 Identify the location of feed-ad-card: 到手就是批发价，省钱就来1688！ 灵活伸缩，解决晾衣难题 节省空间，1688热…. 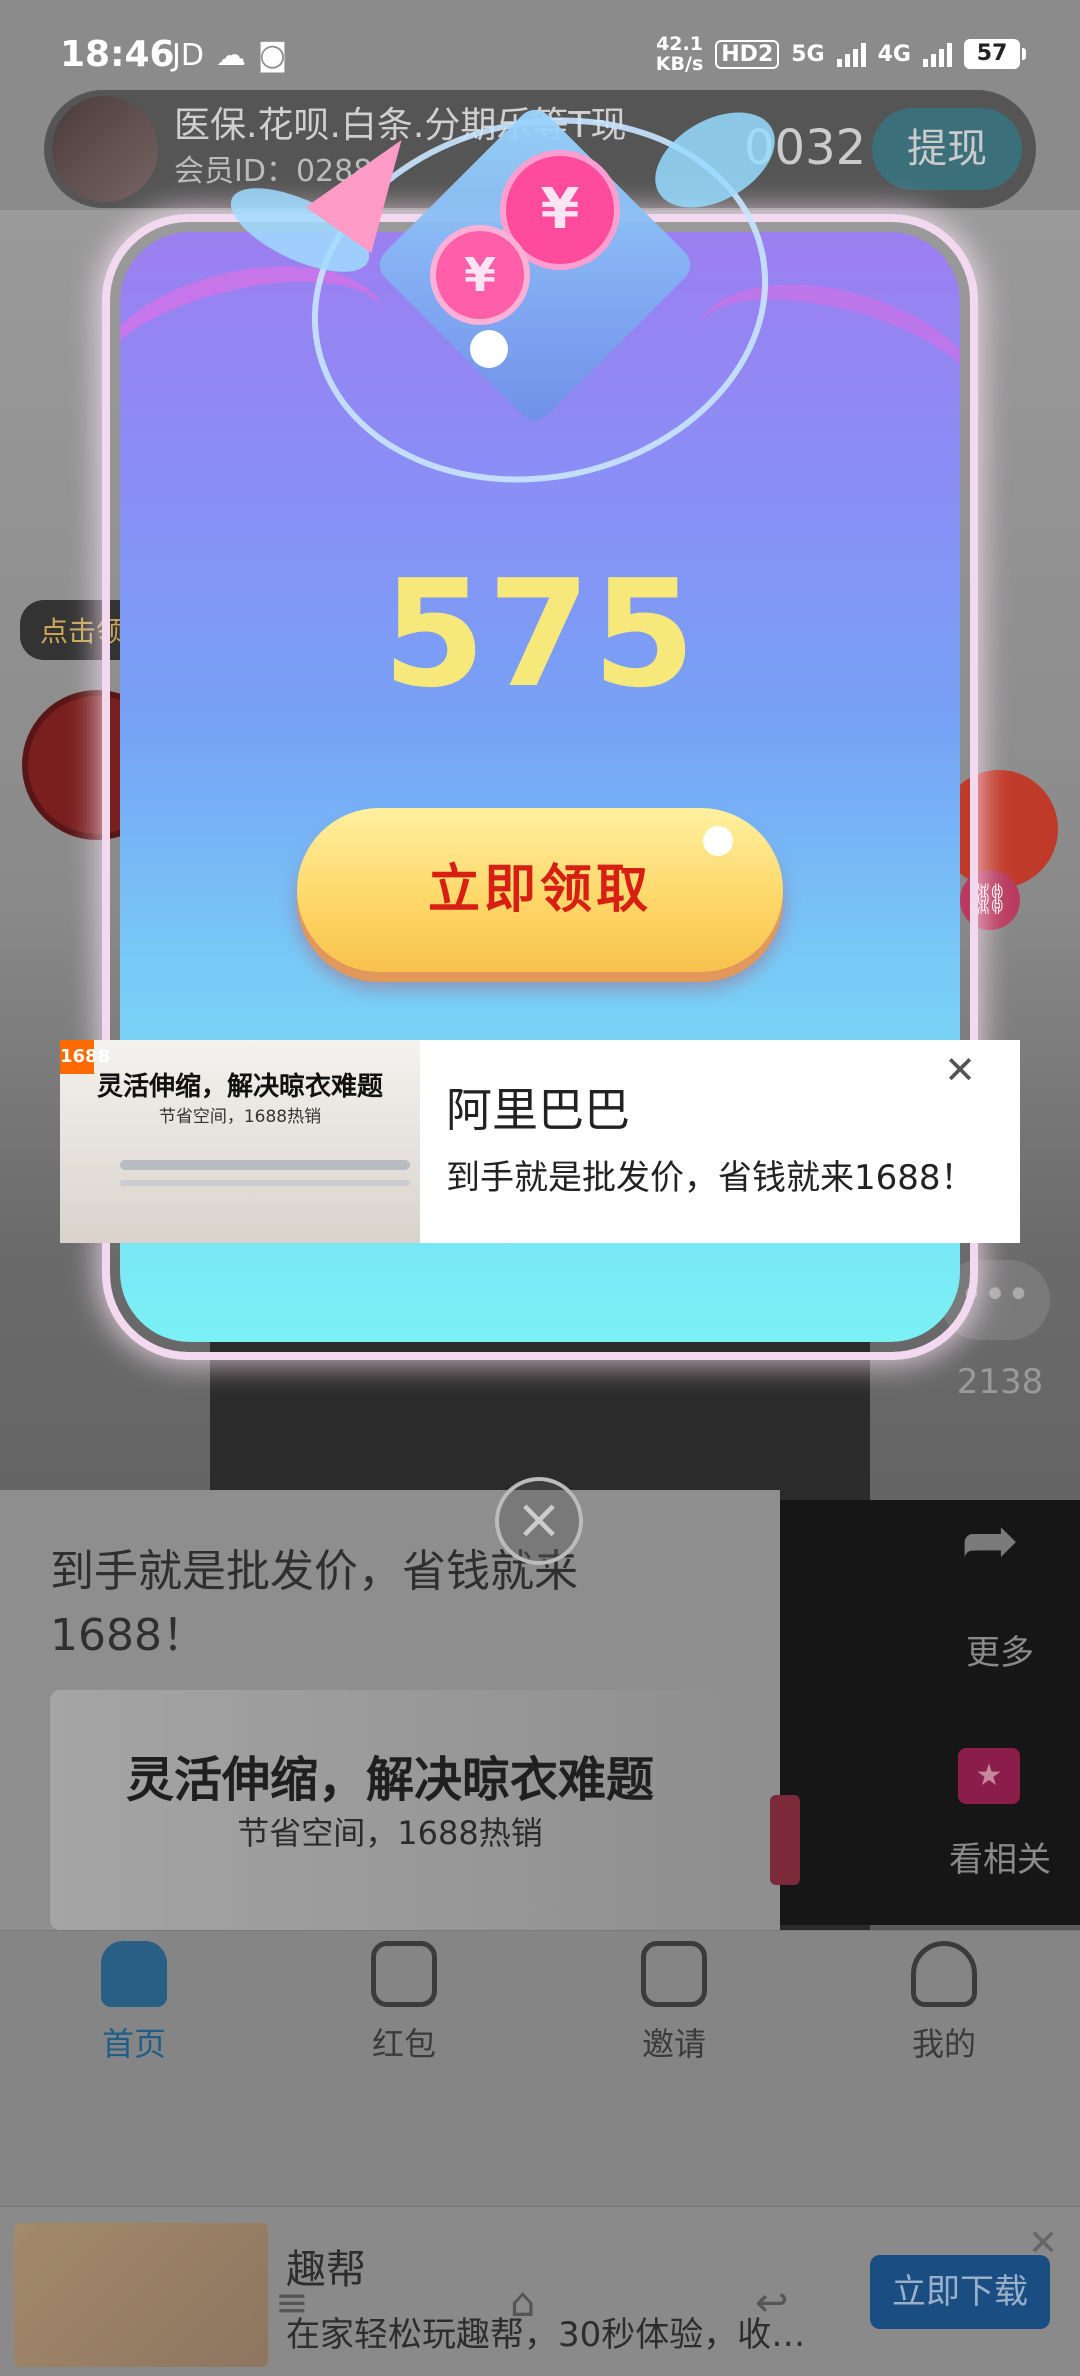
(390, 1710).